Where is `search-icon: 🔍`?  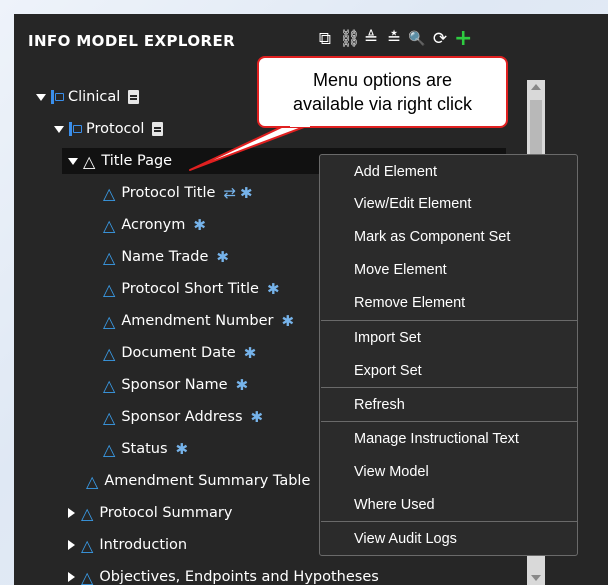 search-icon: 🔍 is located at coordinates (417, 39).